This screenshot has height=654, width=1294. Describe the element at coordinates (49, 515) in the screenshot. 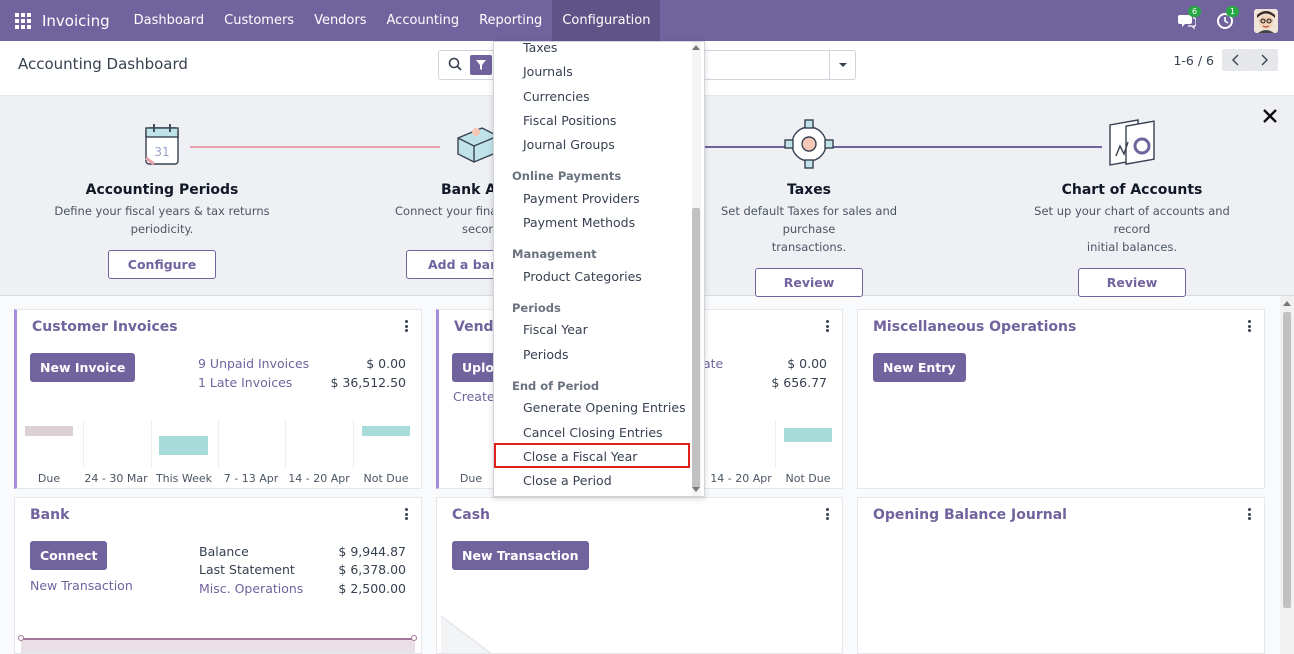

I see `card-title: Bank` at that location.